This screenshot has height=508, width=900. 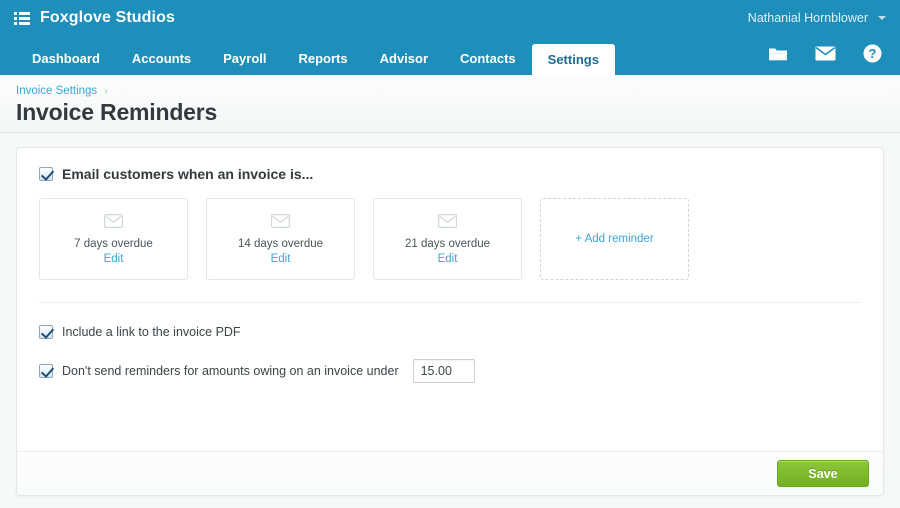 I want to click on email-customers-checkbox, so click(x=46, y=174).